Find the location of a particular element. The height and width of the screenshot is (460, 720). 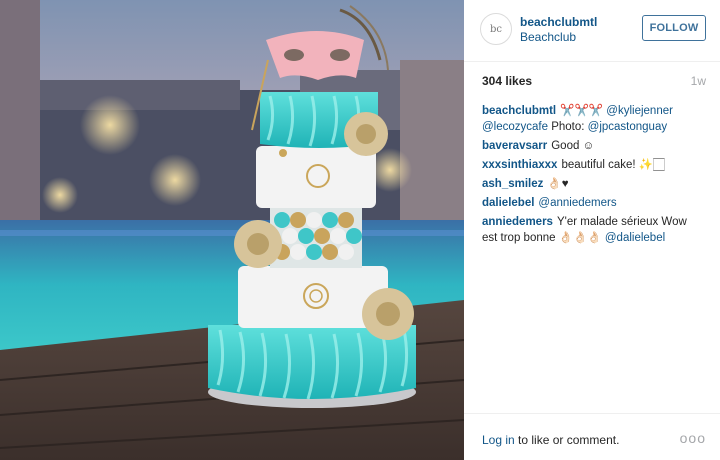

svg-text: bc is located at coordinates (496, 29).